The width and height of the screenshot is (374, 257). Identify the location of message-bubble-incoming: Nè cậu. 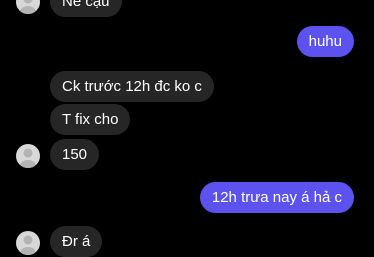
(86, 8).